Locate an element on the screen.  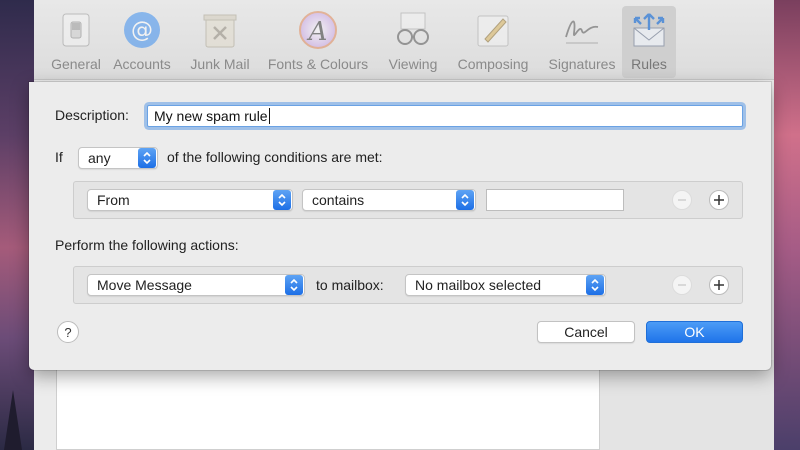
remove-condition-button is located at coordinates (682, 200).